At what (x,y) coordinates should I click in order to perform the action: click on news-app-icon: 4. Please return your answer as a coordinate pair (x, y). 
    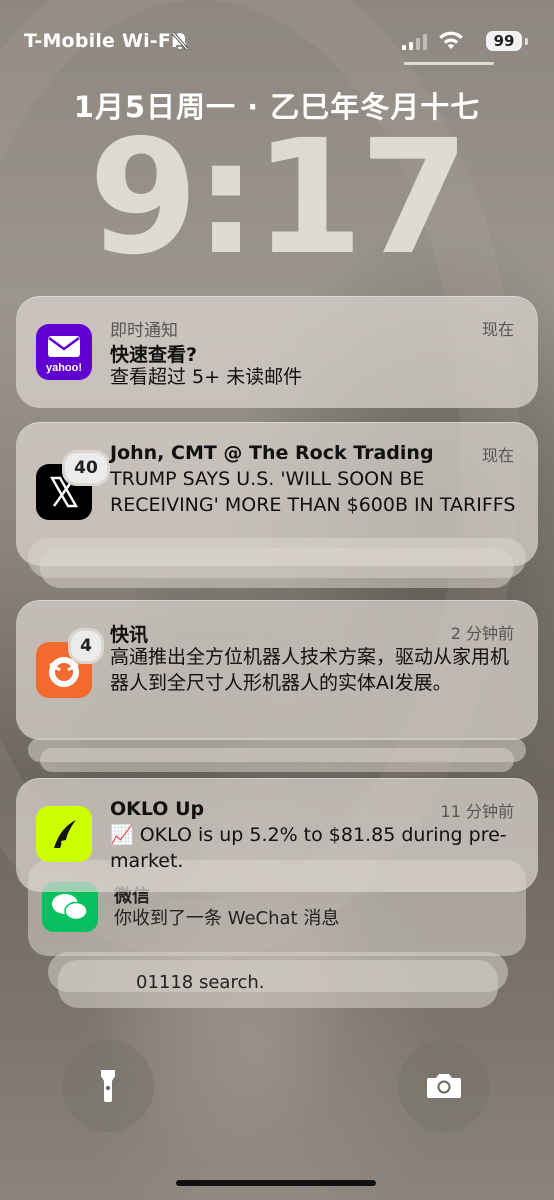
    Looking at the image, I should click on (70, 663).